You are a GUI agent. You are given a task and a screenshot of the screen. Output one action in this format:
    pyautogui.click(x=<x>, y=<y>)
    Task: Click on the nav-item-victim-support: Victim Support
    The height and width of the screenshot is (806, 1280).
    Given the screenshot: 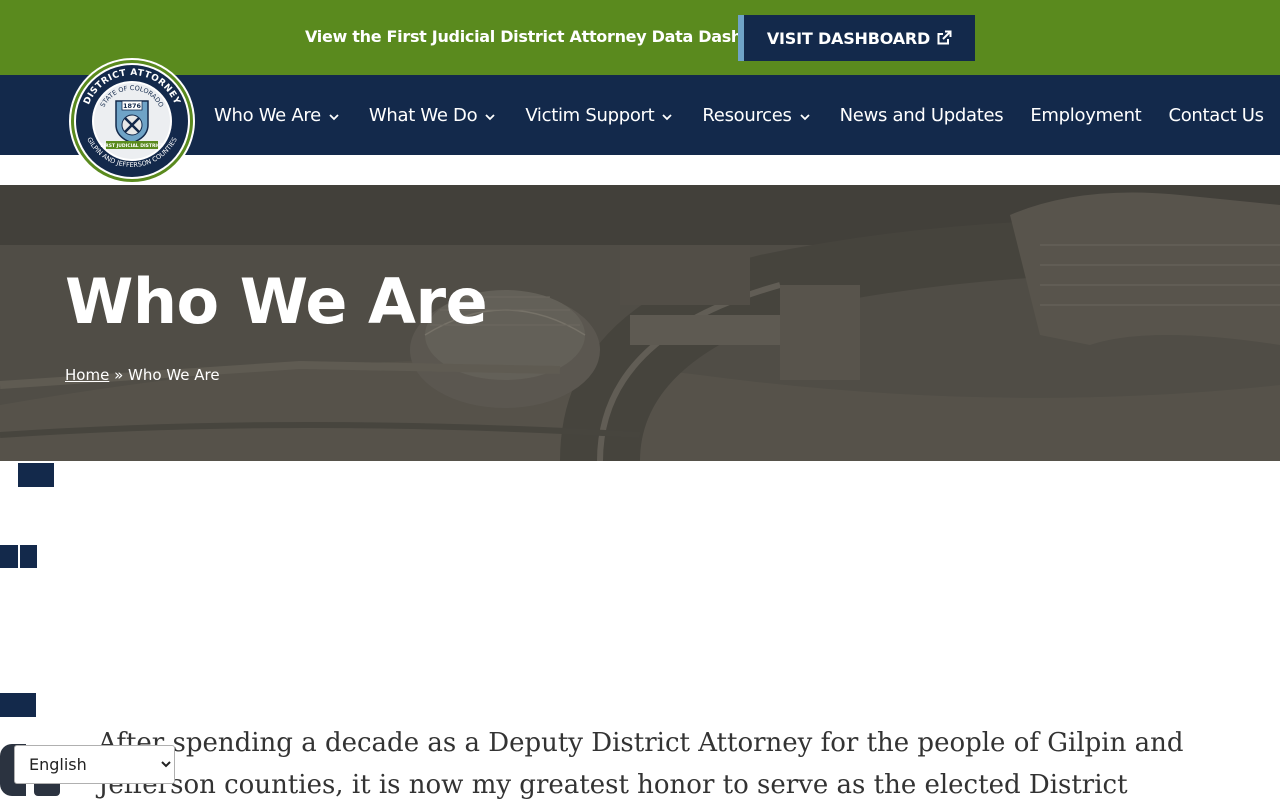 What is the action you would take?
    pyautogui.click(x=599, y=115)
    